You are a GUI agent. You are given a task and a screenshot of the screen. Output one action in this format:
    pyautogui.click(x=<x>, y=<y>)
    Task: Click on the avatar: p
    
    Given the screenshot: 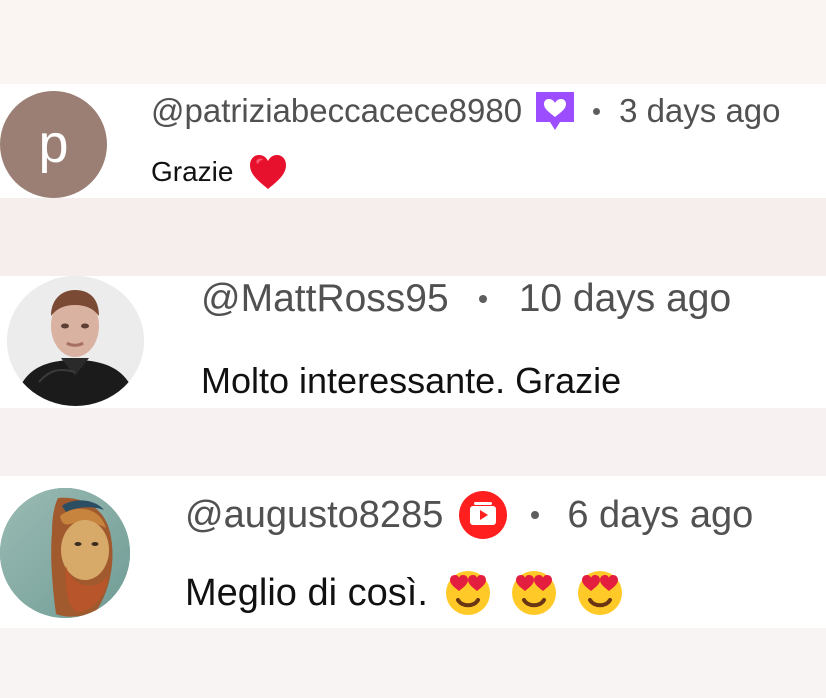 What is the action you would take?
    pyautogui.click(x=53, y=144)
    